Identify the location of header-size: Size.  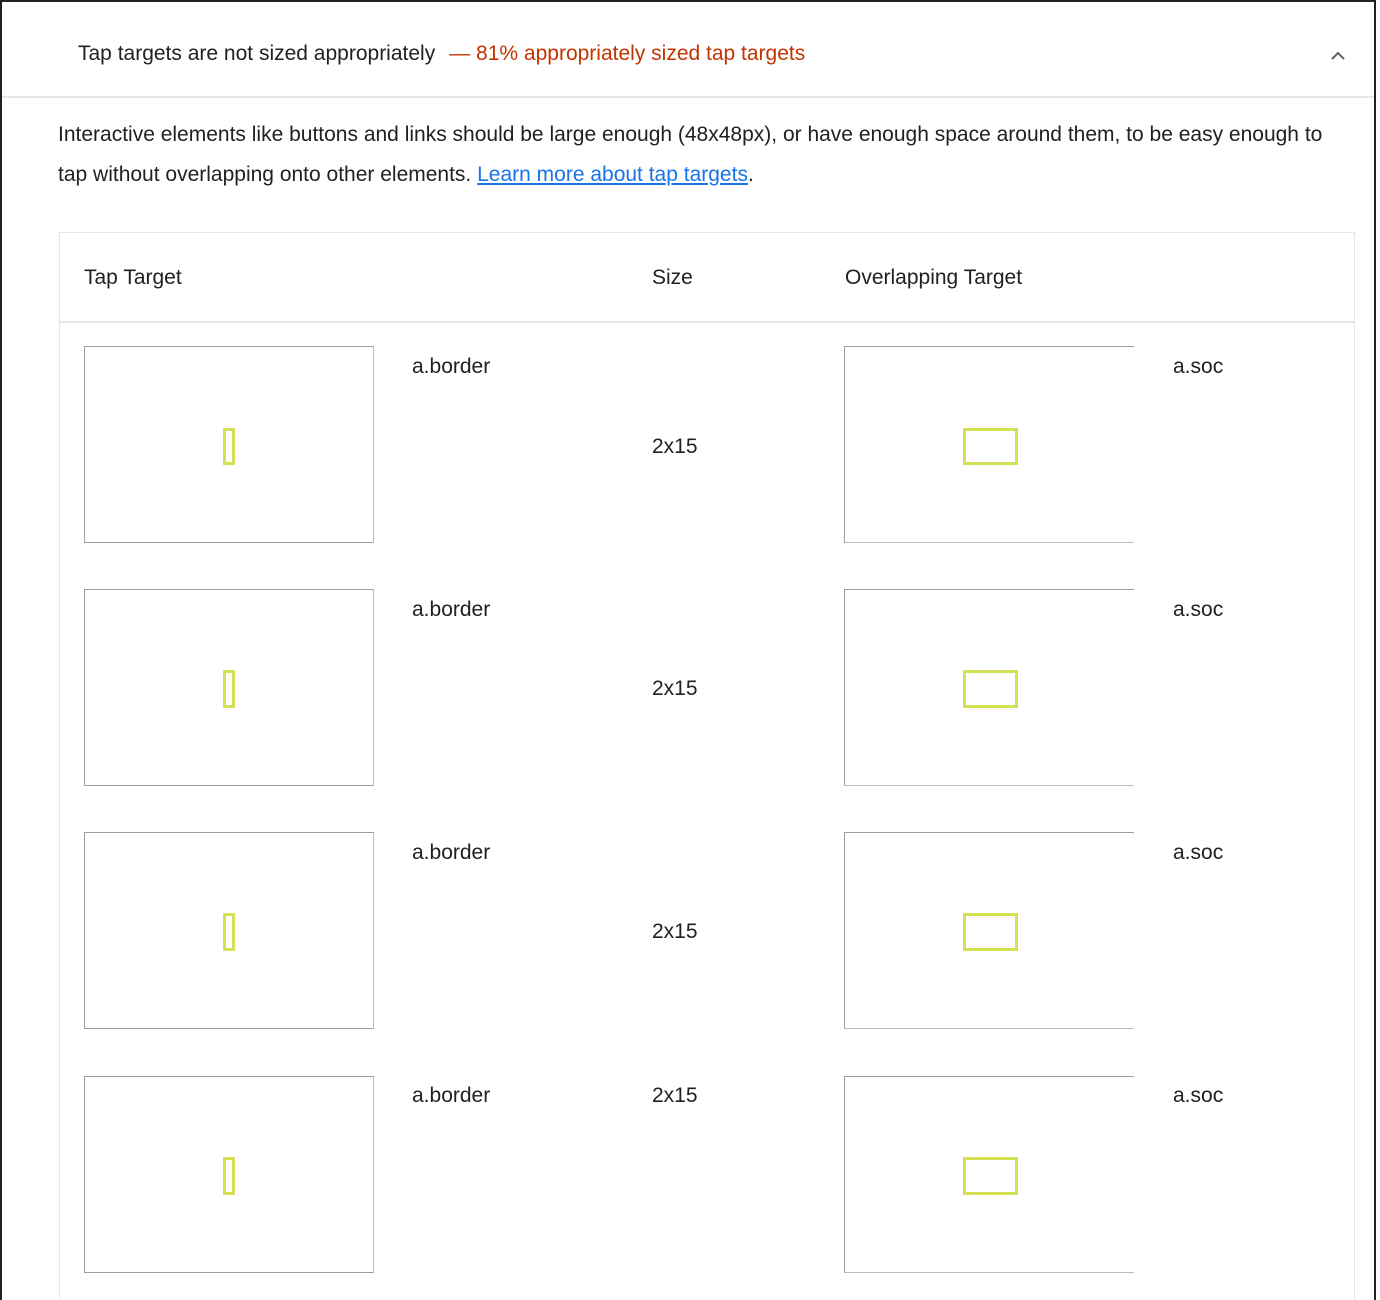
(672, 277).